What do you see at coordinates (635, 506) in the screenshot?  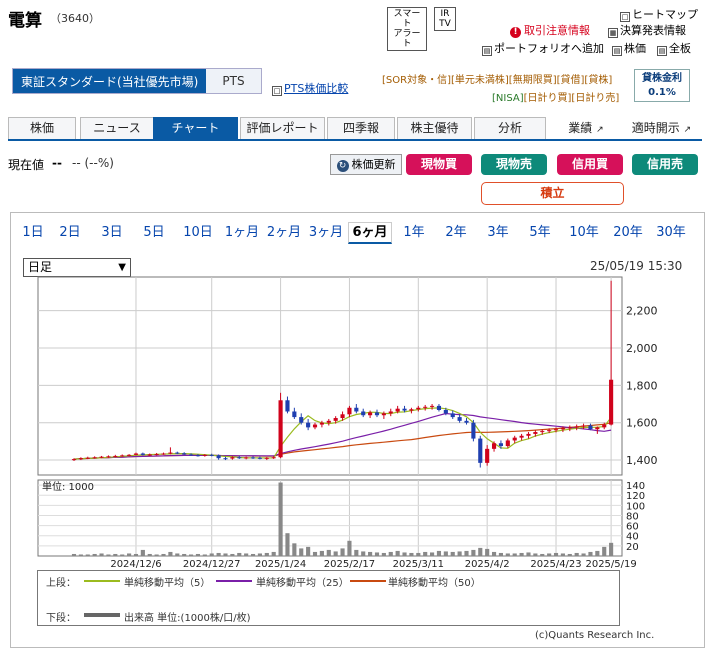 I see `volume-tick-label: 100` at bounding box center [635, 506].